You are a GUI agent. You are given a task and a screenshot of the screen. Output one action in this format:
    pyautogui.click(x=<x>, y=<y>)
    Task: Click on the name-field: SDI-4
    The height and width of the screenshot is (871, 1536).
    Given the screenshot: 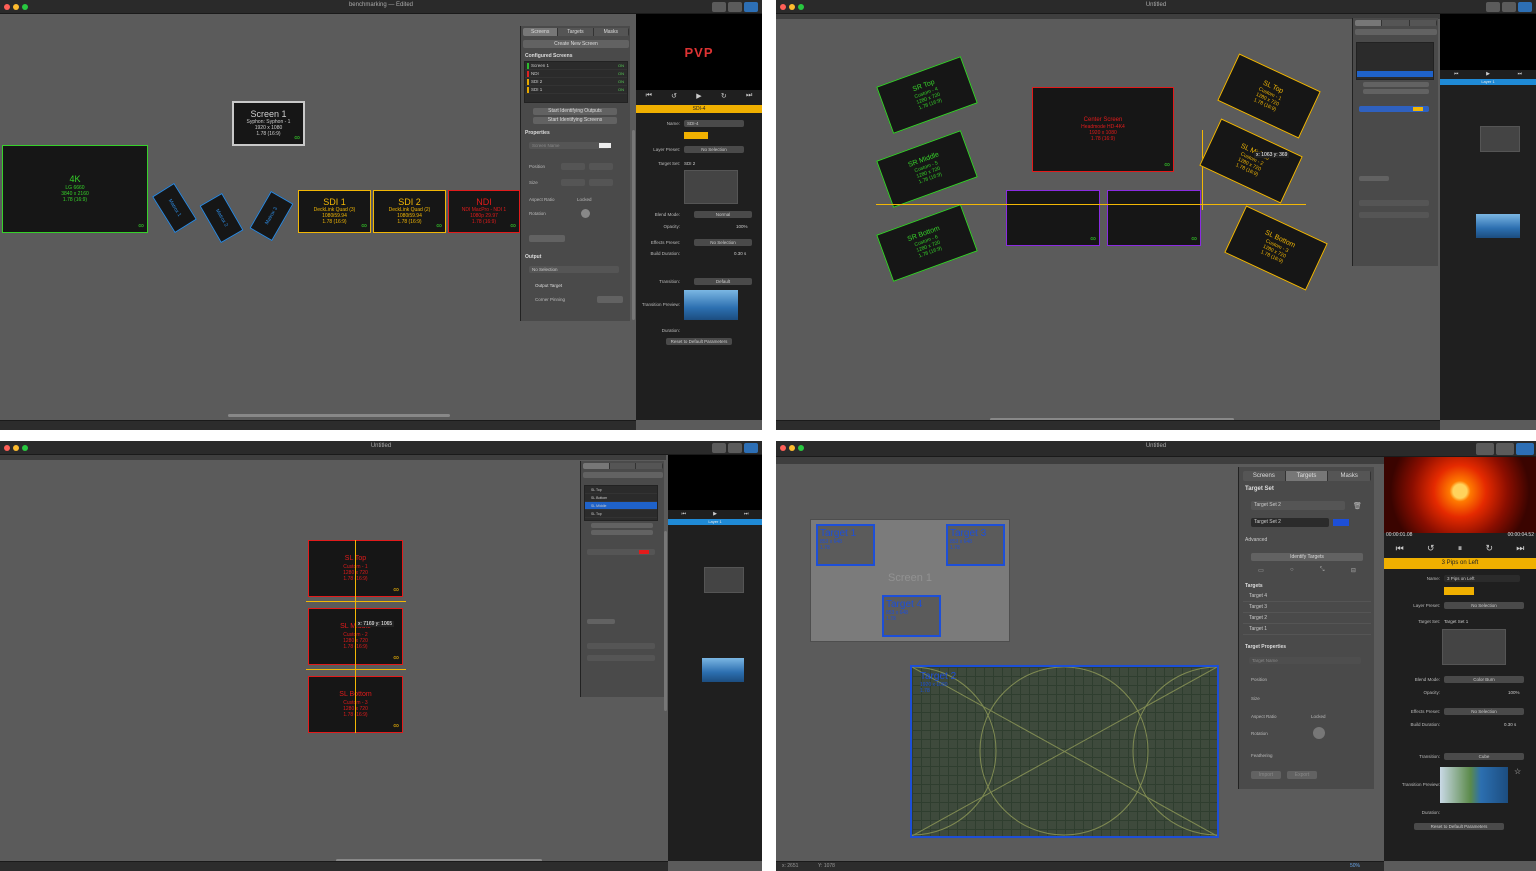 What is the action you would take?
    pyautogui.click(x=714, y=123)
    